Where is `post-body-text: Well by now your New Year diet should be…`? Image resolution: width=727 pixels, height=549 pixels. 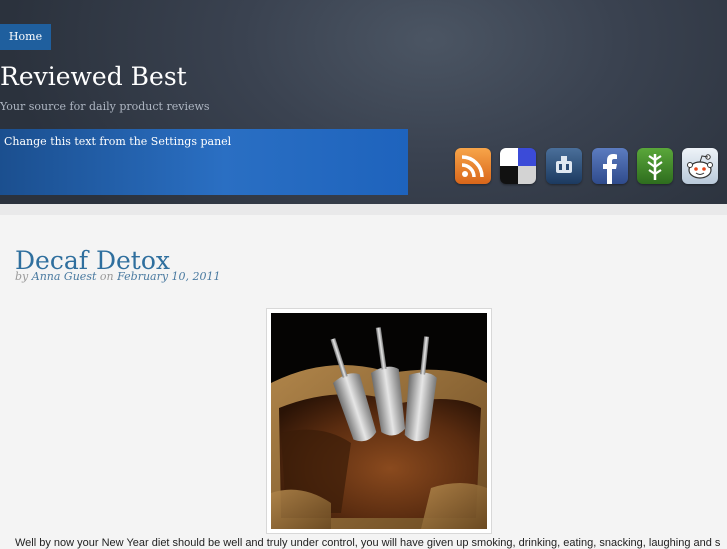 post-body-text: Well by now your New Year diet should be… is located at coordinates (368, 543).